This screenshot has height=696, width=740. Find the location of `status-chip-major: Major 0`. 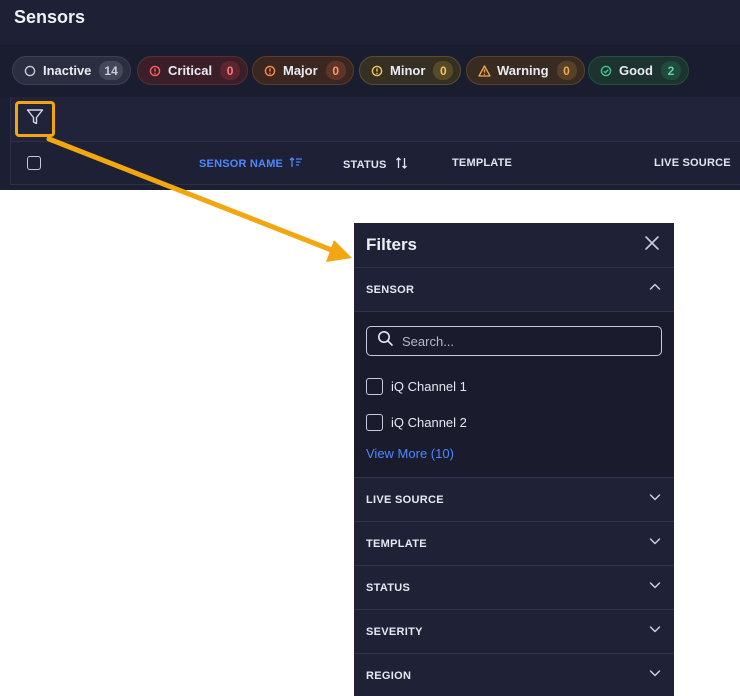

status-chip-major: Major 0 is located at coordinates (303, 70).